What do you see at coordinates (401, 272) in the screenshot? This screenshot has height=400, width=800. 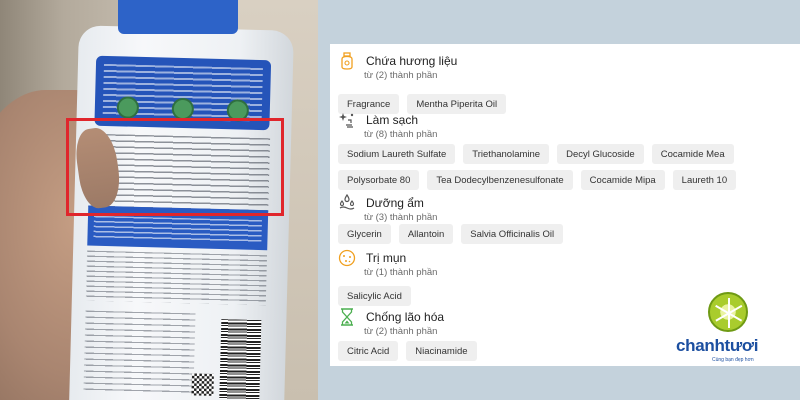 I see `section-subtitle: từ (1) thành phần` at bounding box center [401, 272].